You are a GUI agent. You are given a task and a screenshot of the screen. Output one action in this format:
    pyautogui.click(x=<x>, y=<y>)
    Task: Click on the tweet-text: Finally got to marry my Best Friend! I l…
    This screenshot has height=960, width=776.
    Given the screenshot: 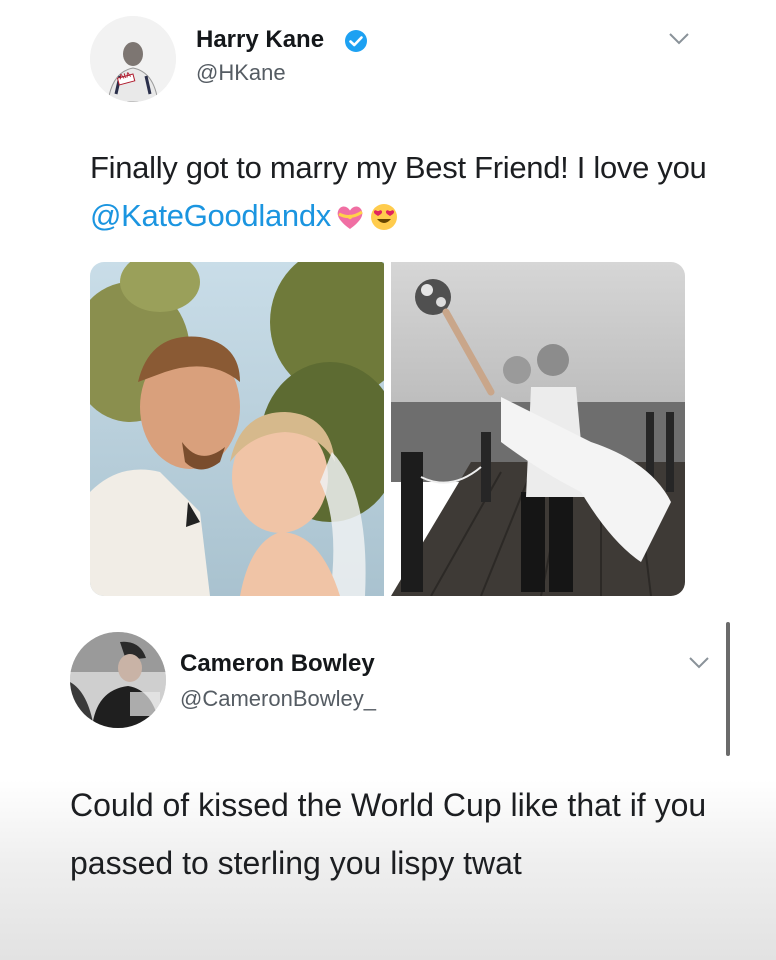 What is the action you would take?
    pyautogui.click(x=400, y=192)
    